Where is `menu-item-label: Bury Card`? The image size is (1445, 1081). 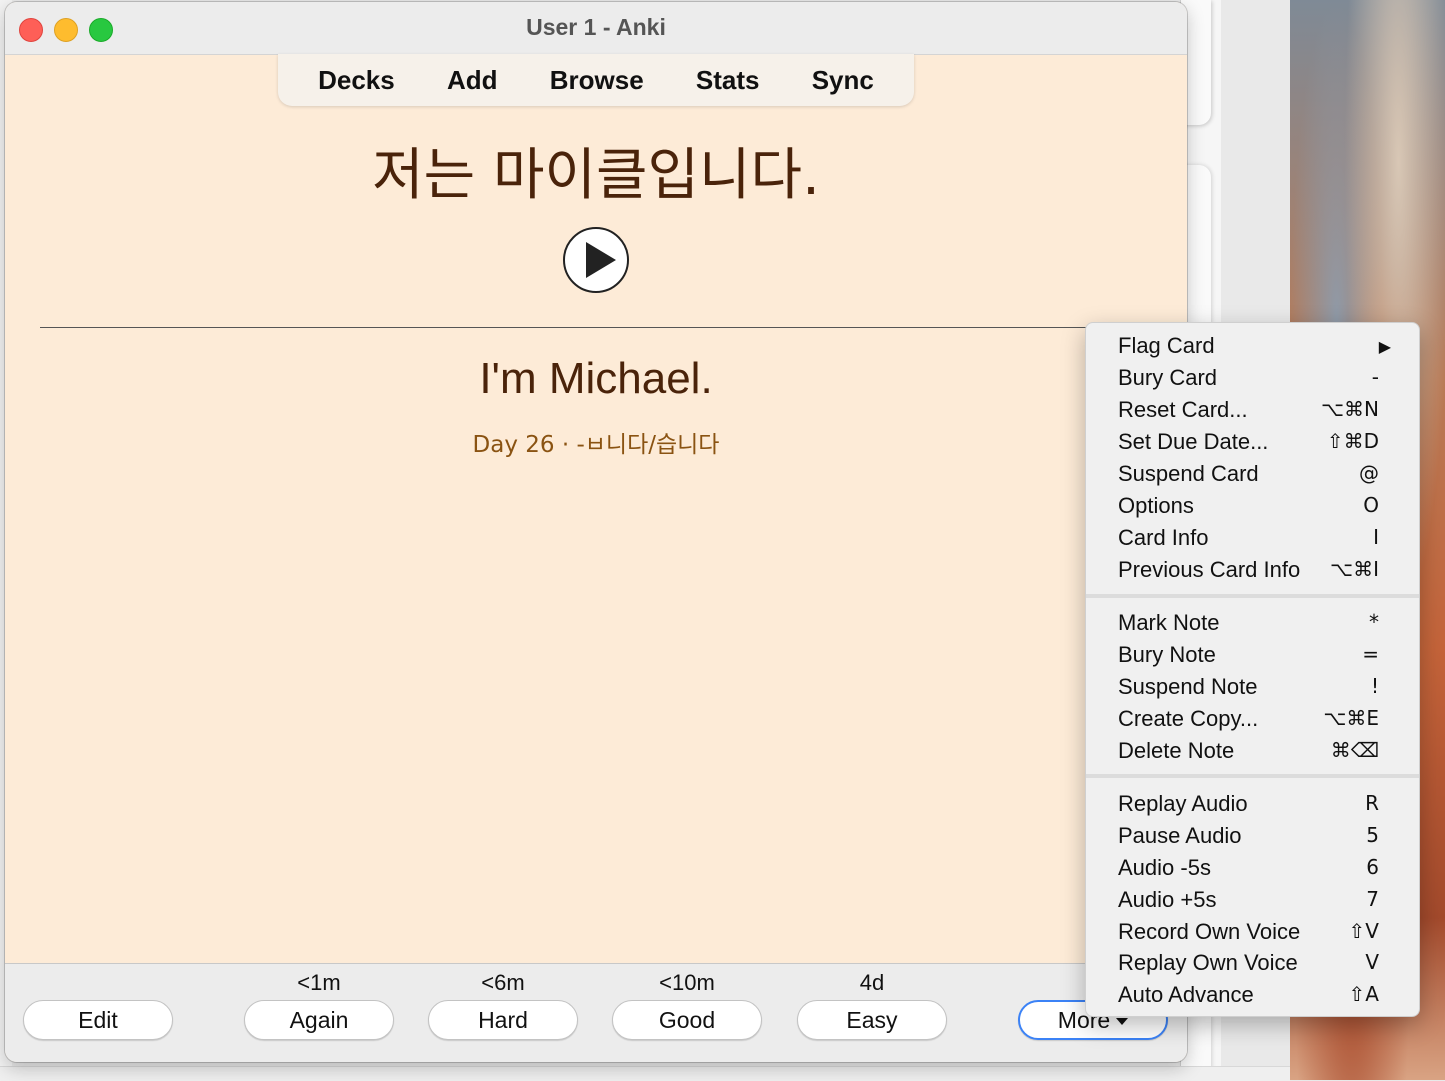
menu-item-label: Bury Card is located at coordinates (1168, 377).